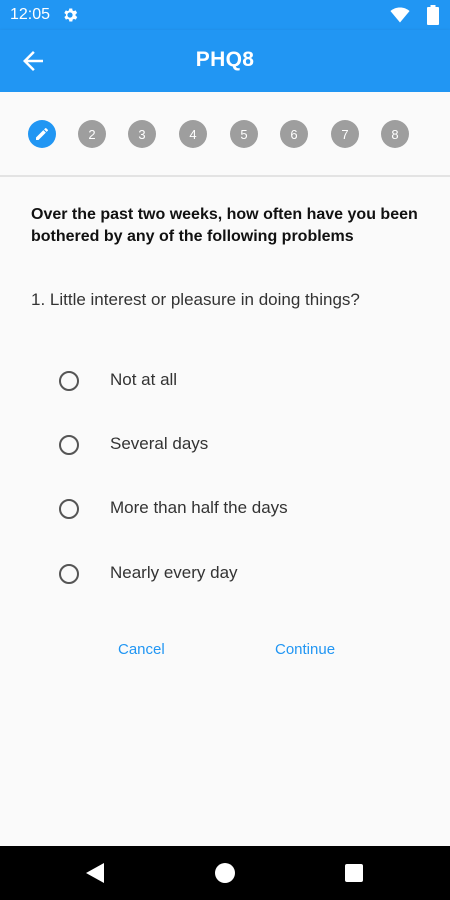  I want to click on nav-back-icon, so click(95, 873).